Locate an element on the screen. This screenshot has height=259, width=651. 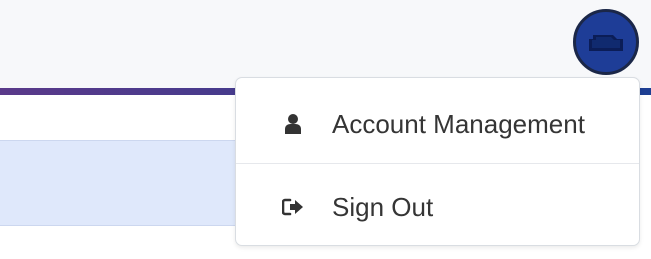
user-avatar-icon is located at coordinates (606, 43).